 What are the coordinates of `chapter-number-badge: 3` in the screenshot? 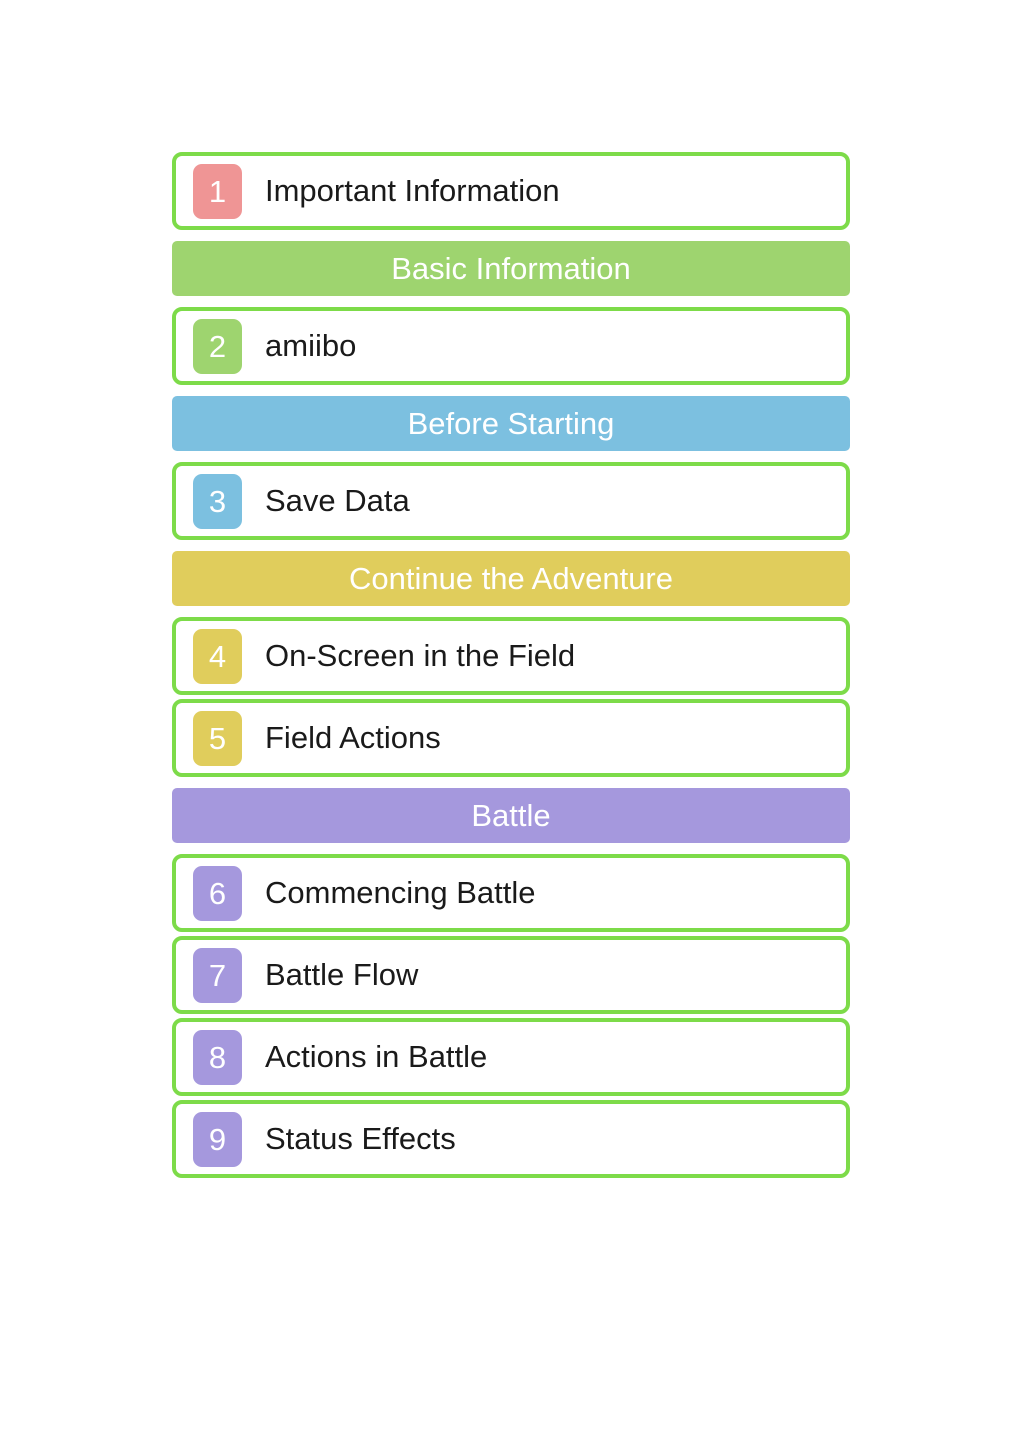 It's located at (217, 501).